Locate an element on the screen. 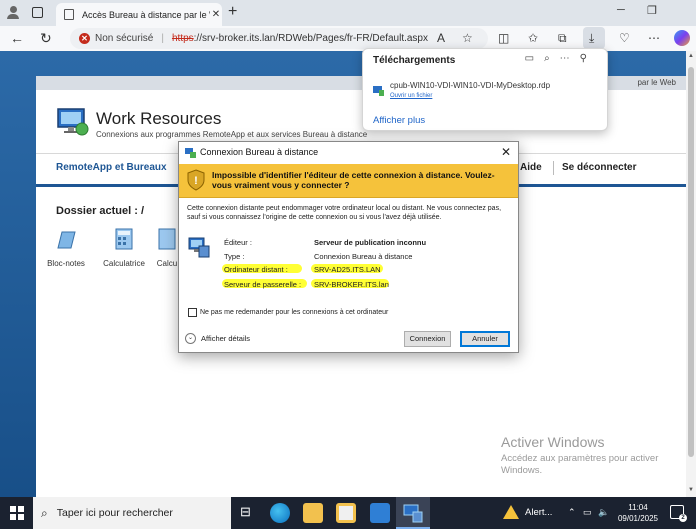 Image resolution: width=696 pixels, height=529 pixels. favorite-star-icon: ☆ is located at coordinates (467, 38).